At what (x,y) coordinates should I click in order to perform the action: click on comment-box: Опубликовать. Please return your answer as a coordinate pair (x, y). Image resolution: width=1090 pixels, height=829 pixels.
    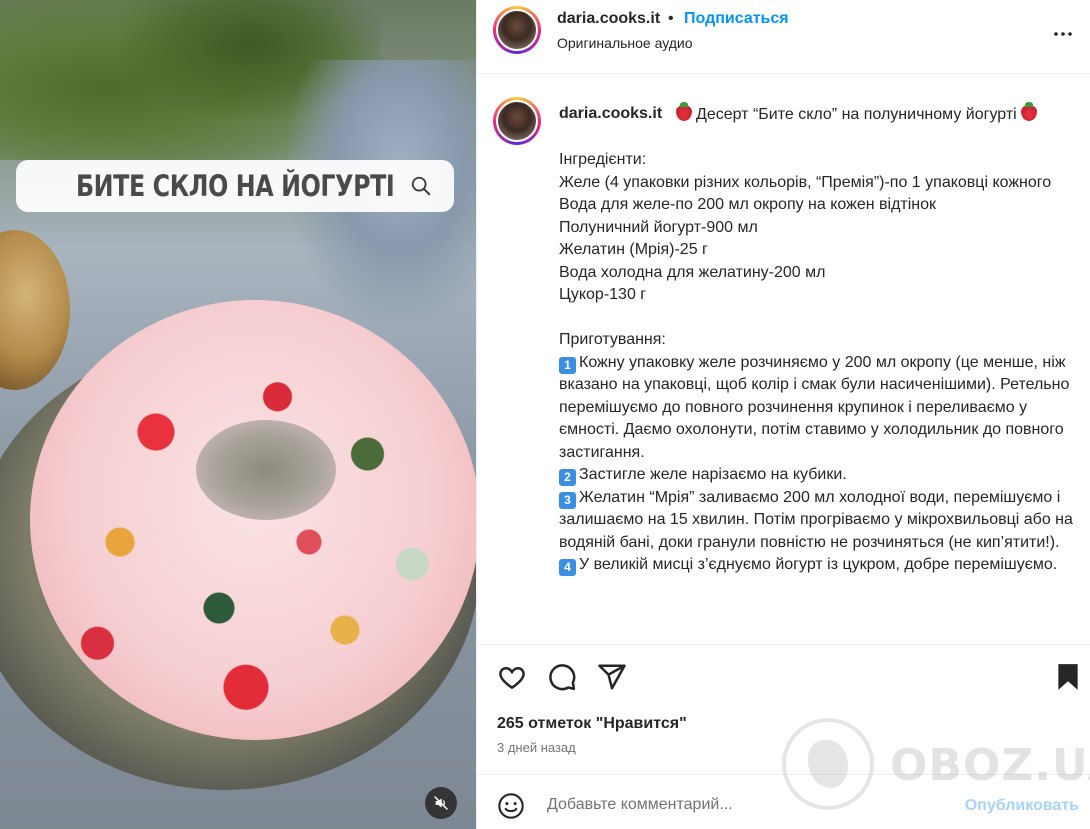
    Looking at the image, I should click on (783, 801).